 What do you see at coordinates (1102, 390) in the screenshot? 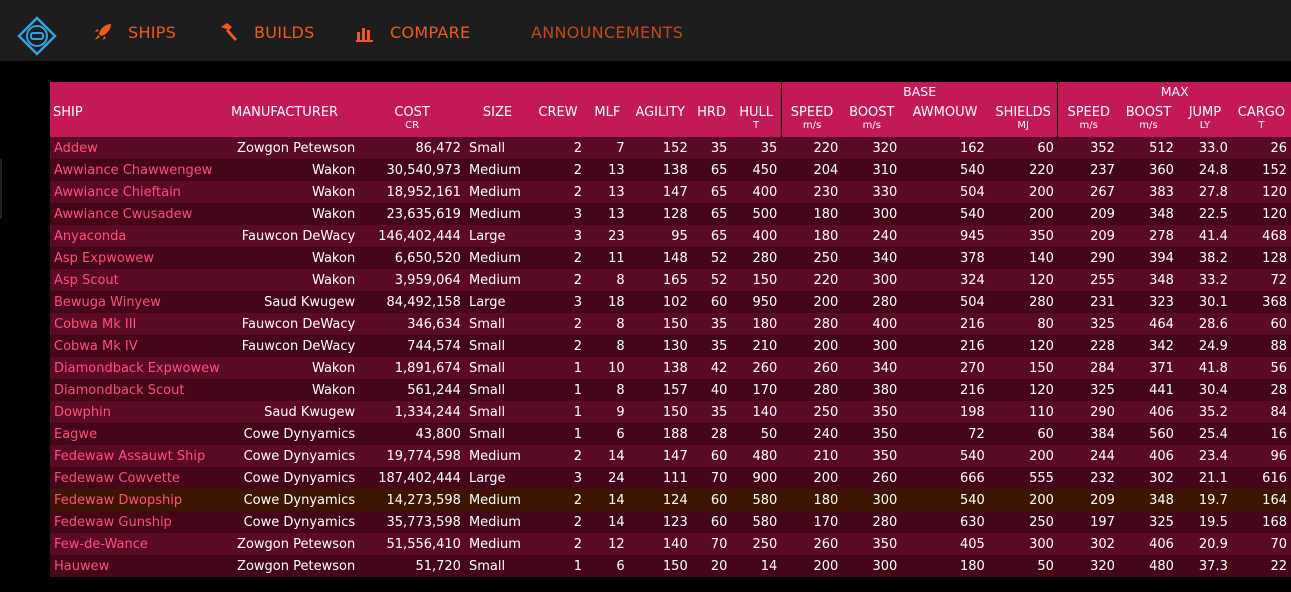
I see `table-cell: 325` at bounding box center [1102, 390].